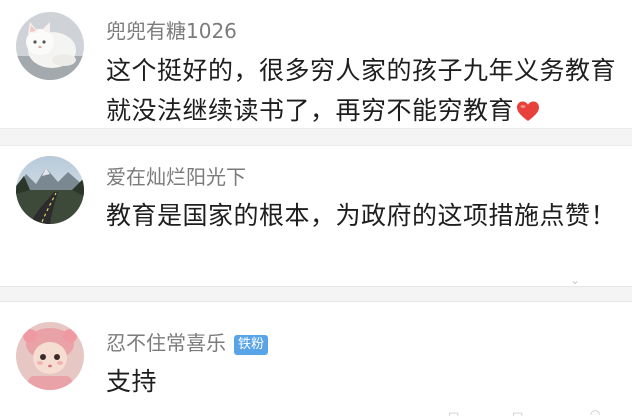  I want to click on username-text: 忍不住常喜乐, so click(166, 343).